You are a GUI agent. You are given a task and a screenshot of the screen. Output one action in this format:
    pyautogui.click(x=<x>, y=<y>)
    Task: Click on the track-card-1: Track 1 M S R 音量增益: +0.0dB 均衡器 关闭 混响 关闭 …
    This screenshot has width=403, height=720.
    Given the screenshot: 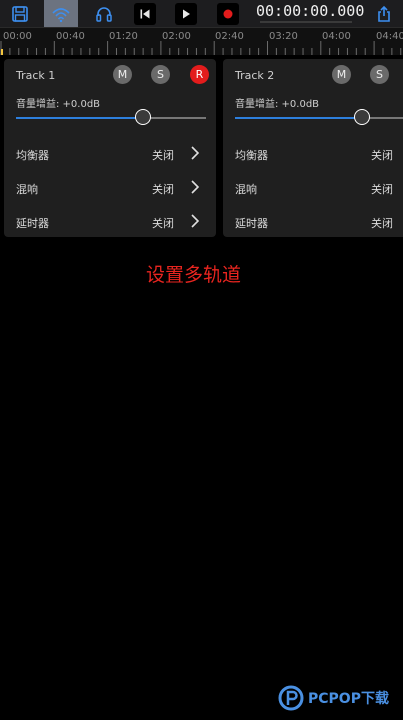 What is the action you would take?
    pyautogui.click(x=110, y=148)
    